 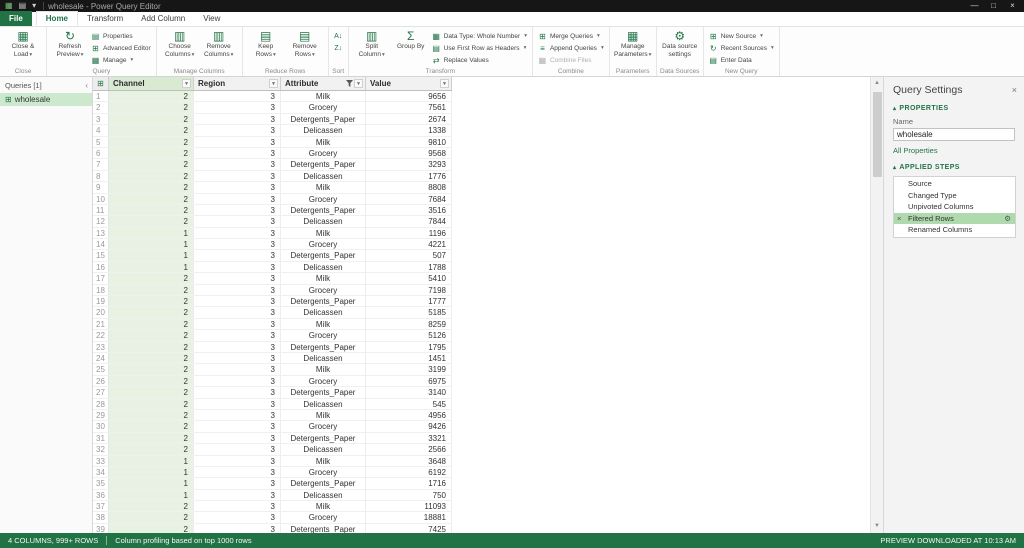 What do you see at coordinates (272, 119) in the screenshot?
I see `table-row: 3 2 3 Detergents_Paper 2674` at bounding box center [272, 119].